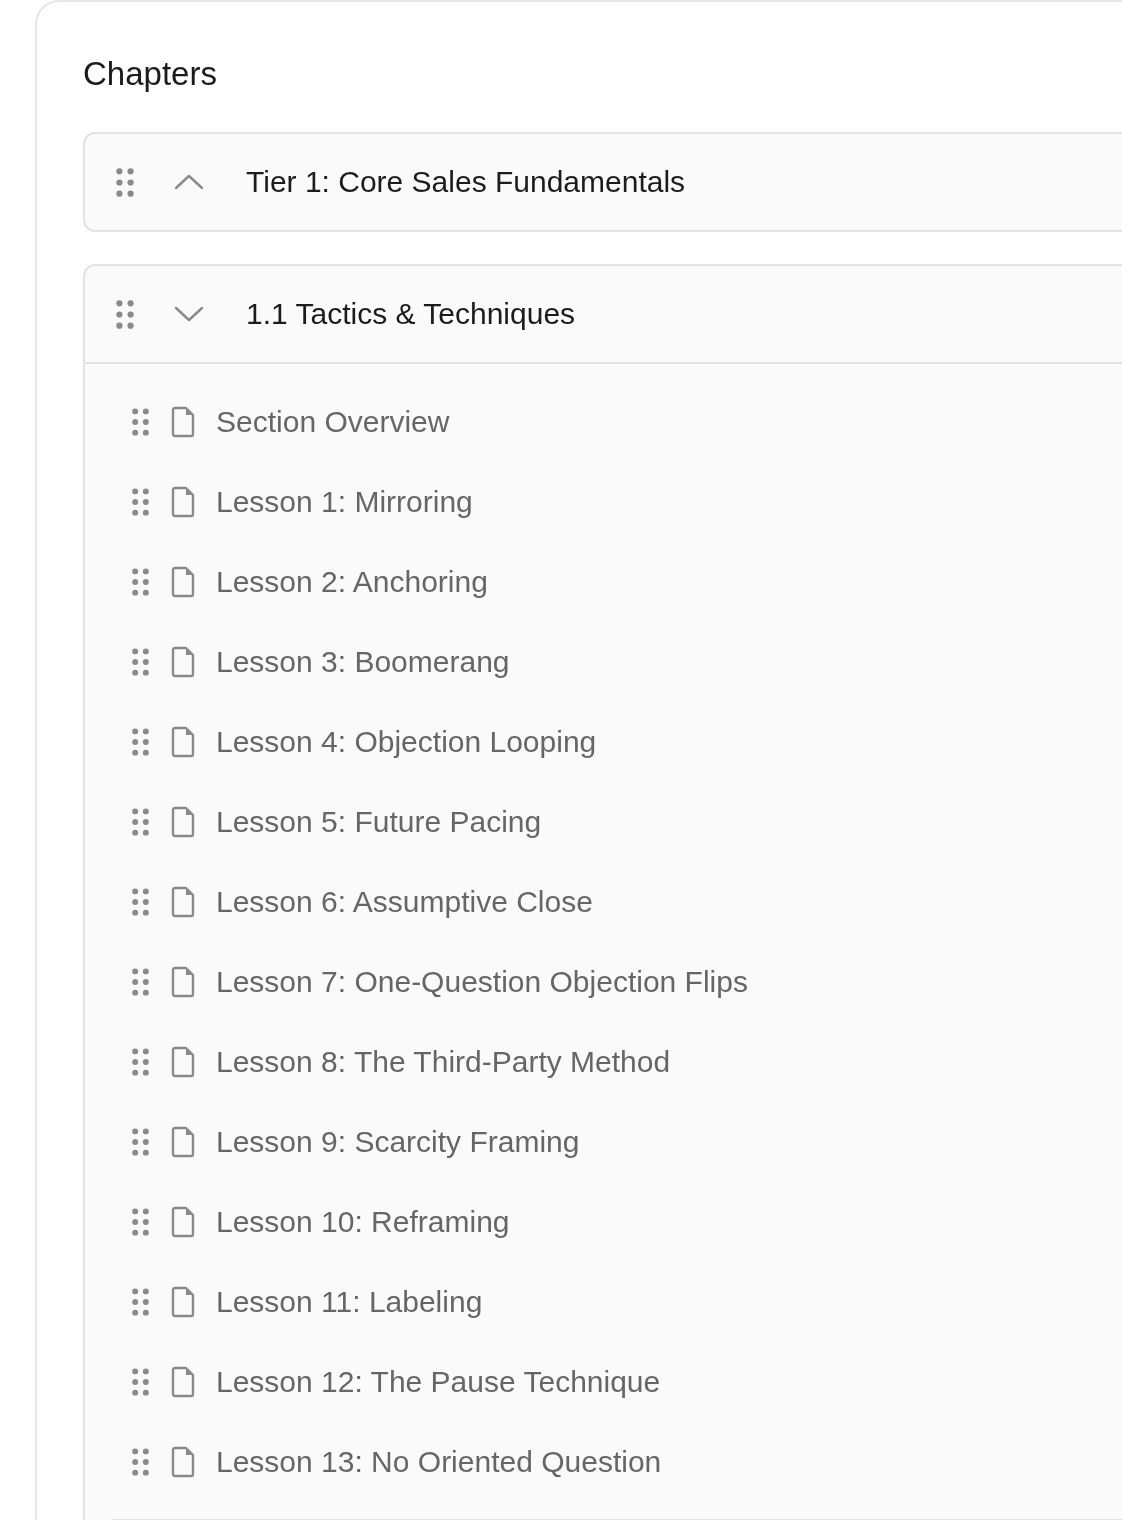 This screenshot has width=1122, height=1520. What do you see at coordinates (349, 1302) in the screenshot?
I see `lesson-title: Lesson 11: Labeling` at bounding box center [349, 1302].